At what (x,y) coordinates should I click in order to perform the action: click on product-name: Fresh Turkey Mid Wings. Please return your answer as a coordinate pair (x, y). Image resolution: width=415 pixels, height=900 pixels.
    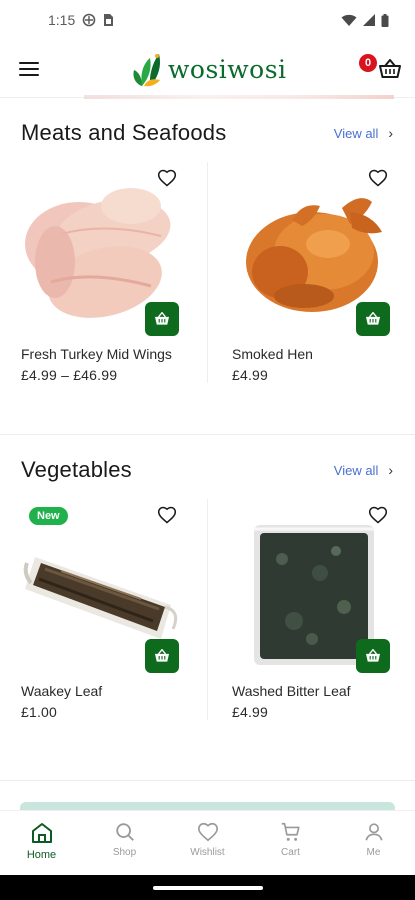
    Looking at the image, I should click on (101, 354).